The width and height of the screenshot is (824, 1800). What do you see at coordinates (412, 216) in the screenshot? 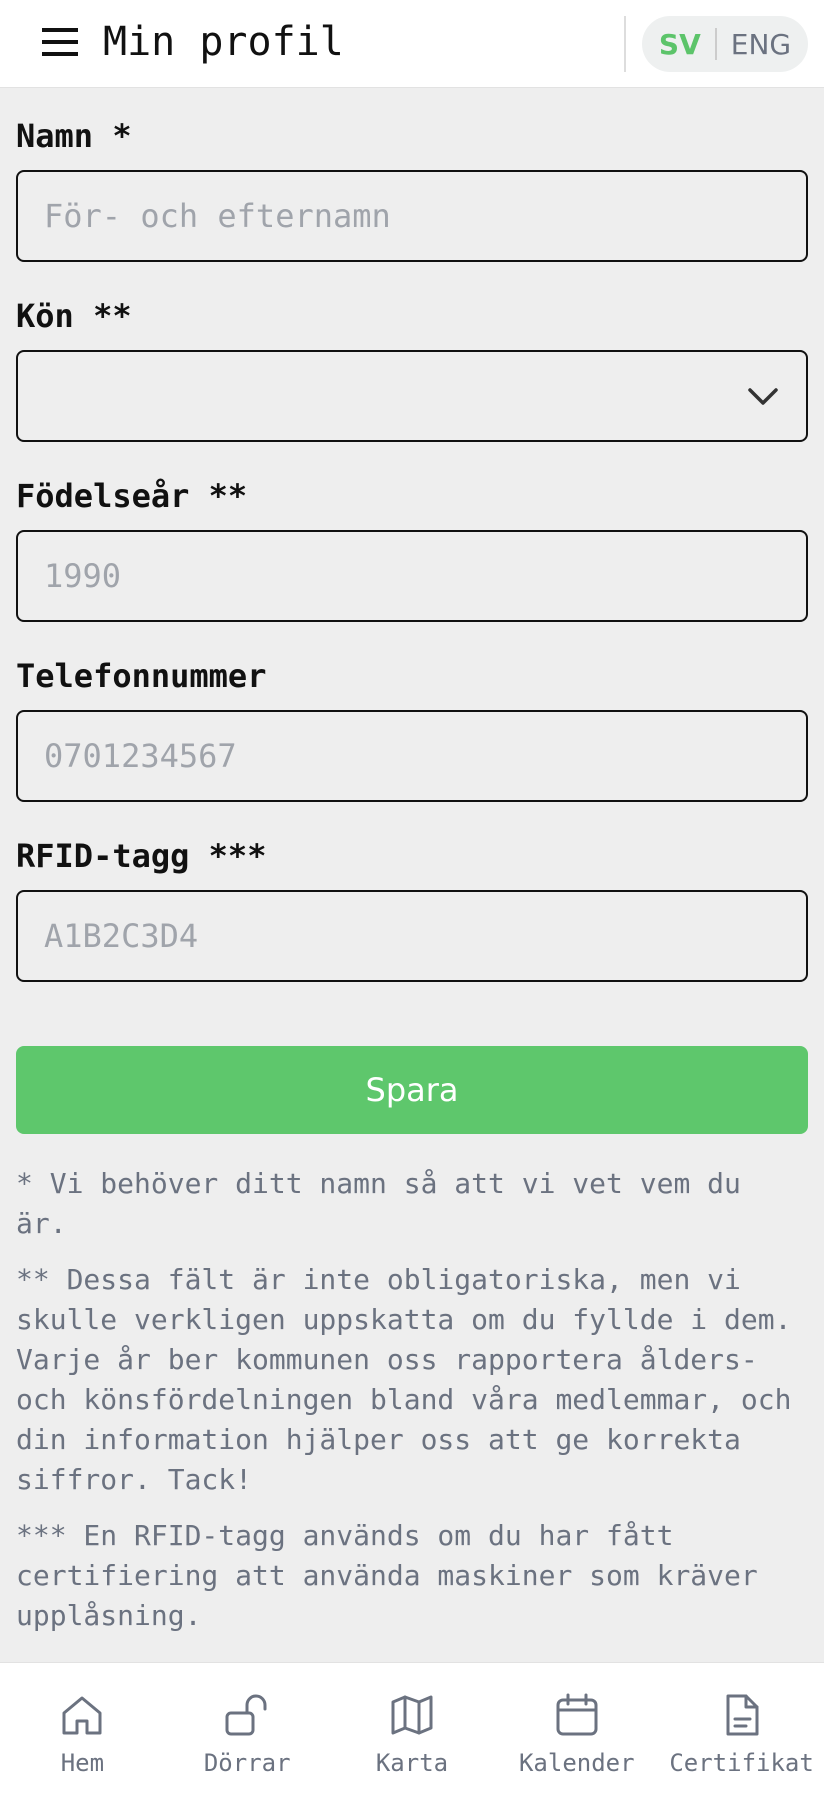
I see `name-input` at bounding box center [412, 216].